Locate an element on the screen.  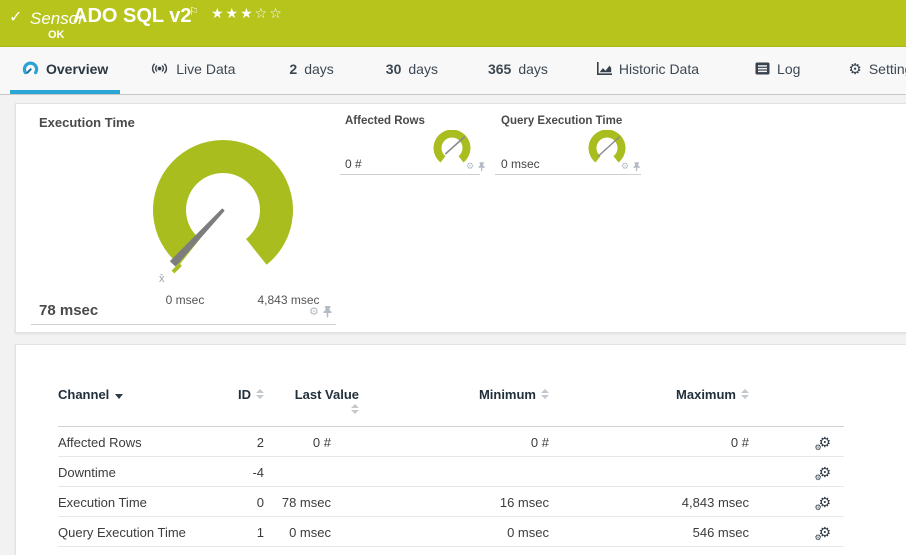
tab-log: Log is located at coordinates (777, 70).